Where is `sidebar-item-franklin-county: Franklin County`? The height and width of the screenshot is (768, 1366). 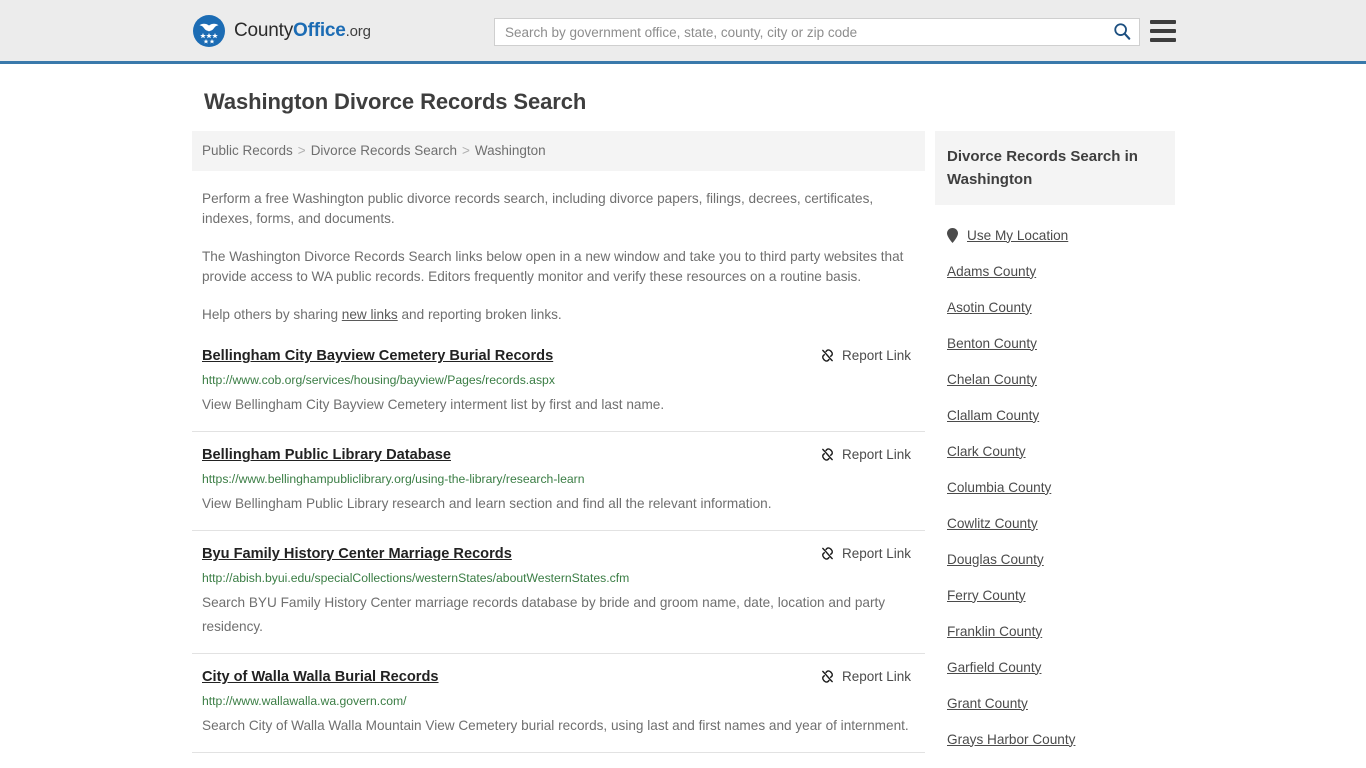
sidebar-item-franklin-county: Franklin County is located at coordinates (1055, 631).